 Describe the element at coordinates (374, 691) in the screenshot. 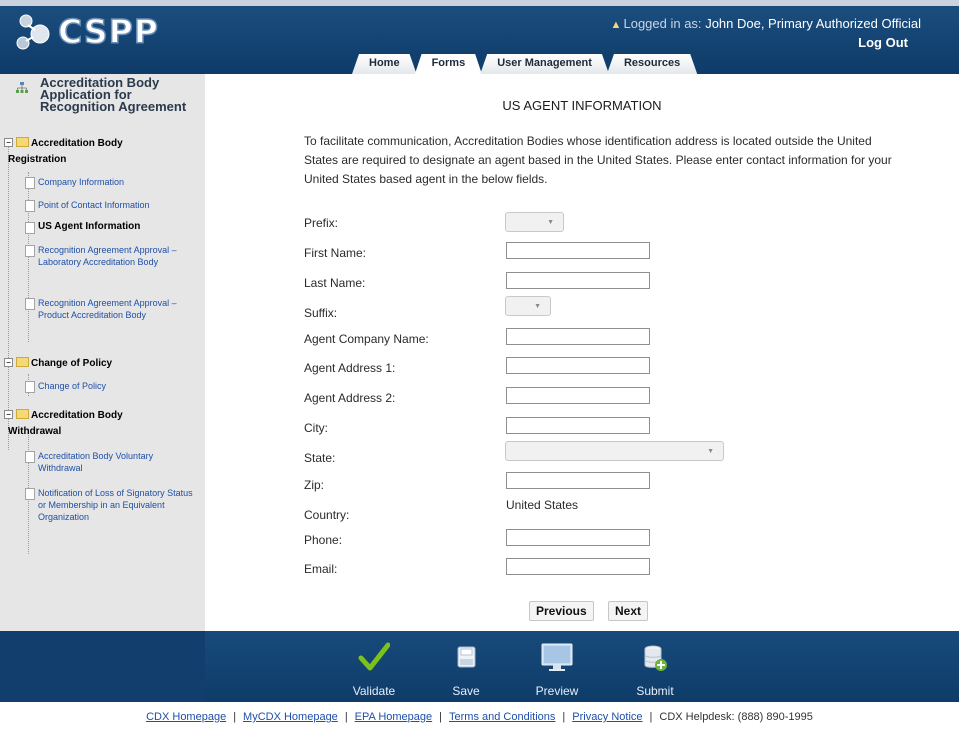

I see `validate-label: Validate` at that location.